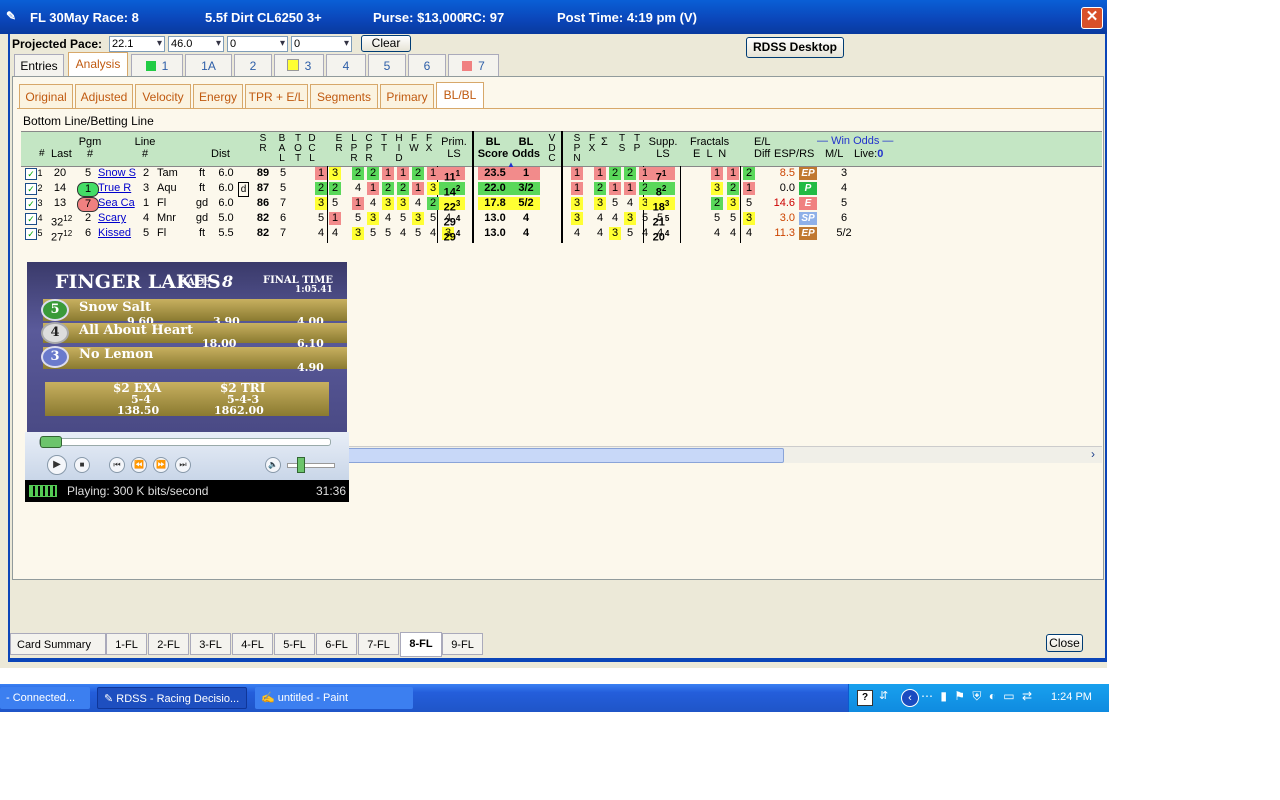  Describe the element at coordinates (473, 65) in the screenshot. I see `tab-horse-7: 7` at that location.